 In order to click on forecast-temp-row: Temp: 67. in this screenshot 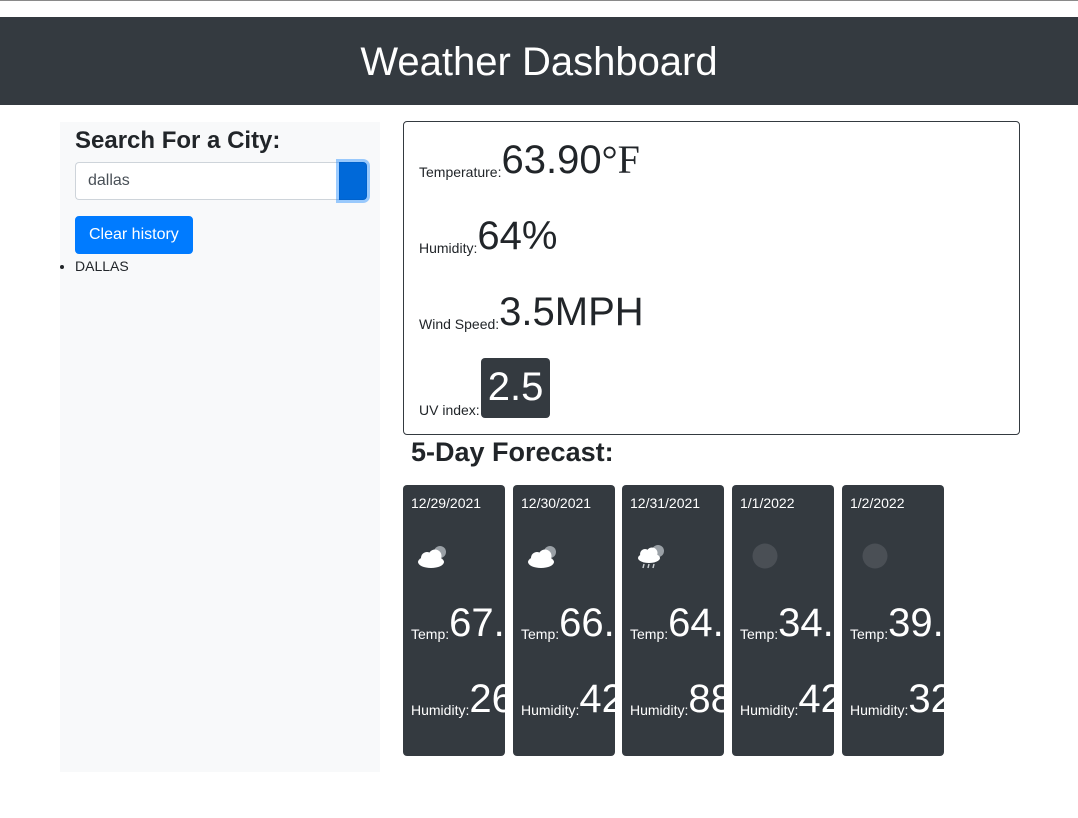, I will do `click(458, 623)`.